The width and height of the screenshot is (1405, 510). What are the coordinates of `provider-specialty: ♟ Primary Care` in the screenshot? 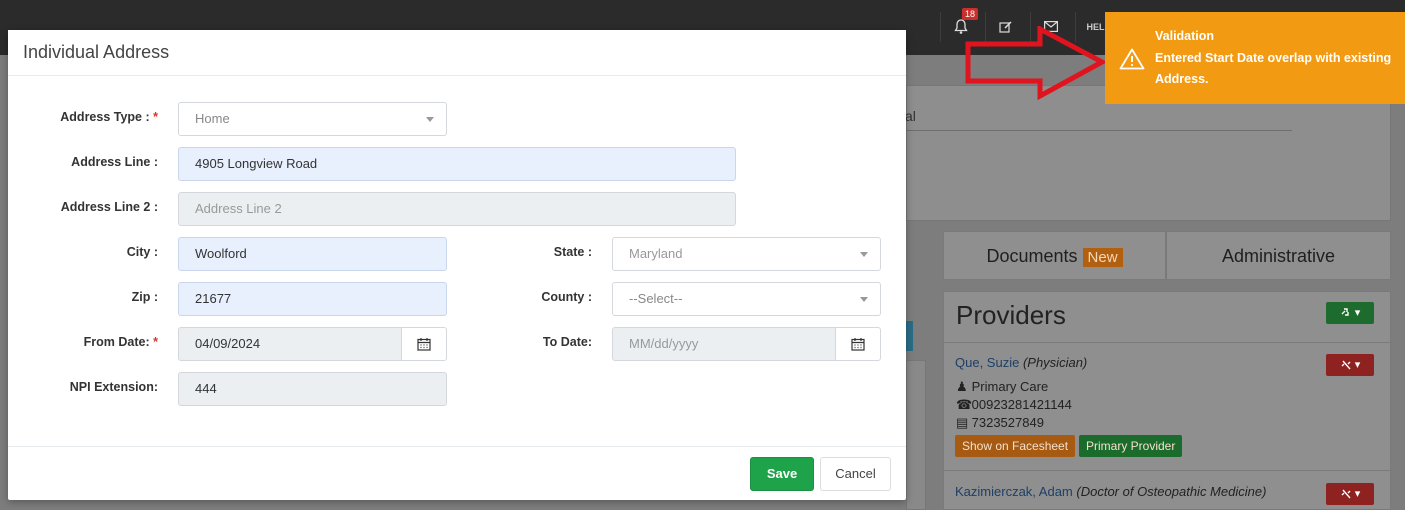 It's located at (1002, 386).